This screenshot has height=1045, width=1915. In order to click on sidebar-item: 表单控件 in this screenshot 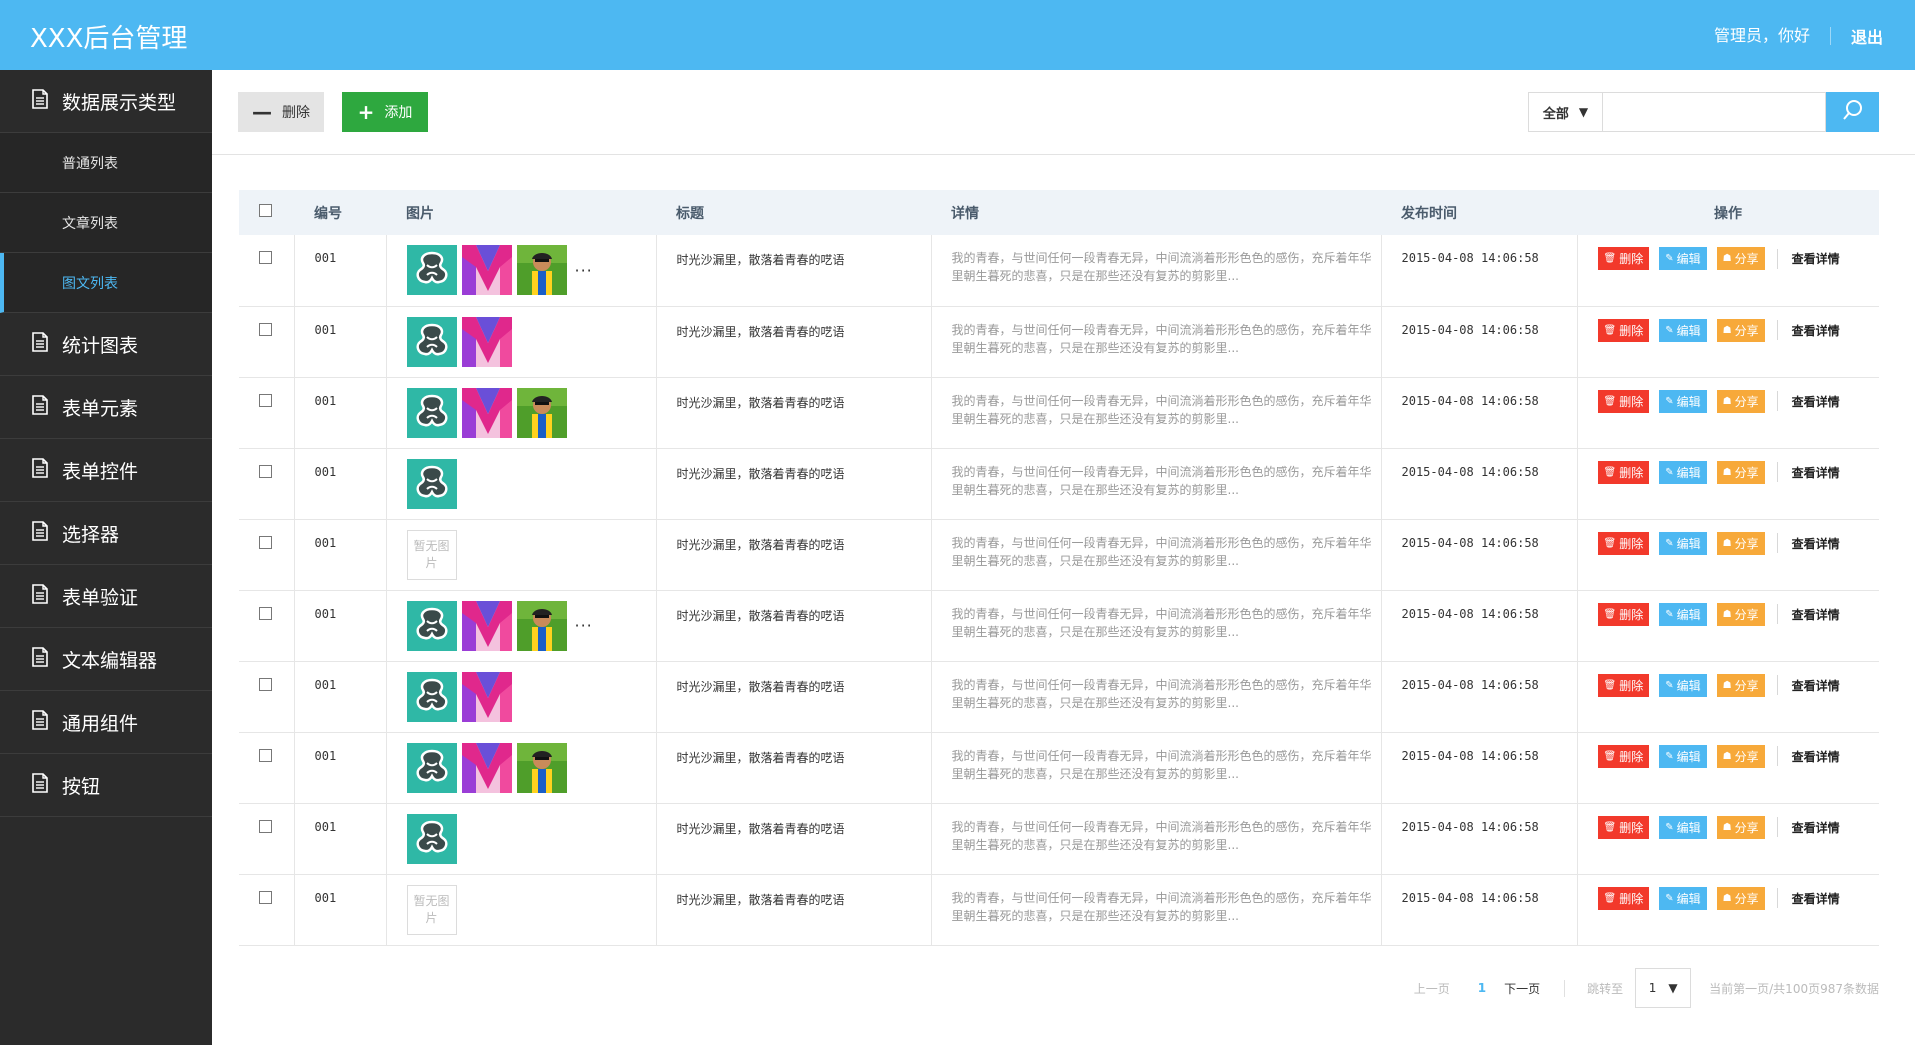, I will do `click(106, 470)`.